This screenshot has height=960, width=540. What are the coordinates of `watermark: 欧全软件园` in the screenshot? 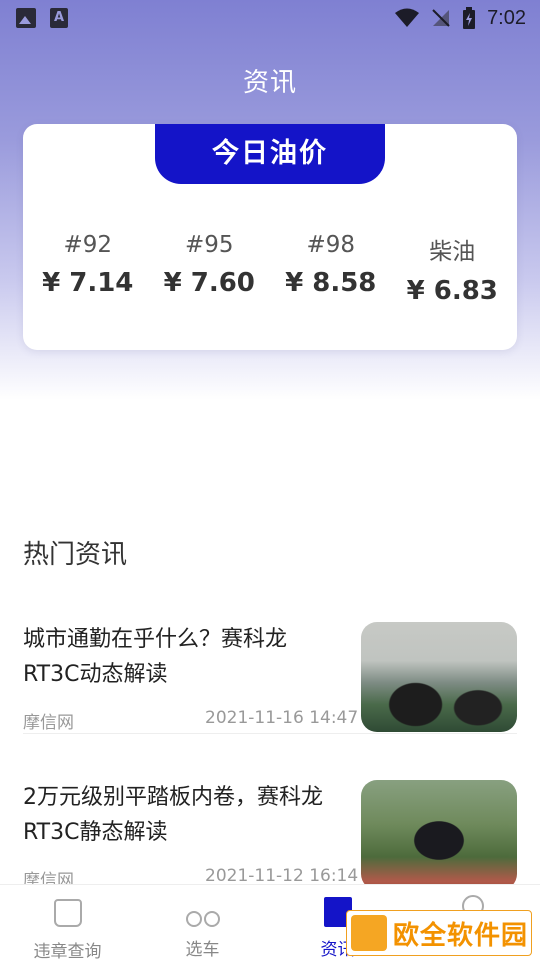 It's located at (439, 933).